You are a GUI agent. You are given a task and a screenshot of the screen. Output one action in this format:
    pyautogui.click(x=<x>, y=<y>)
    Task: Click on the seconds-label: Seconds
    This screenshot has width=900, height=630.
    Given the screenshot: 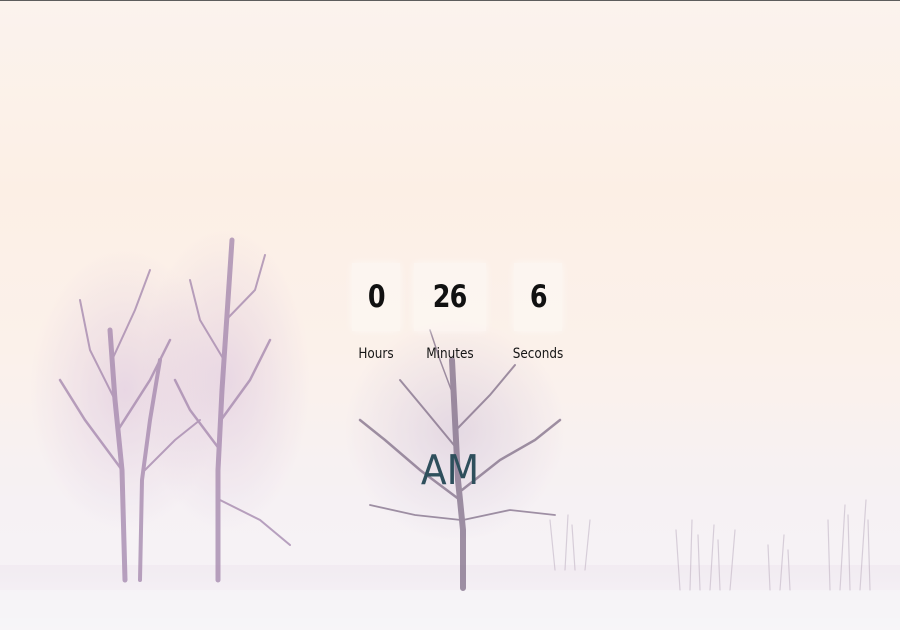 What is the action you would take?
    pyautogui.click(x=538, y=354)
    